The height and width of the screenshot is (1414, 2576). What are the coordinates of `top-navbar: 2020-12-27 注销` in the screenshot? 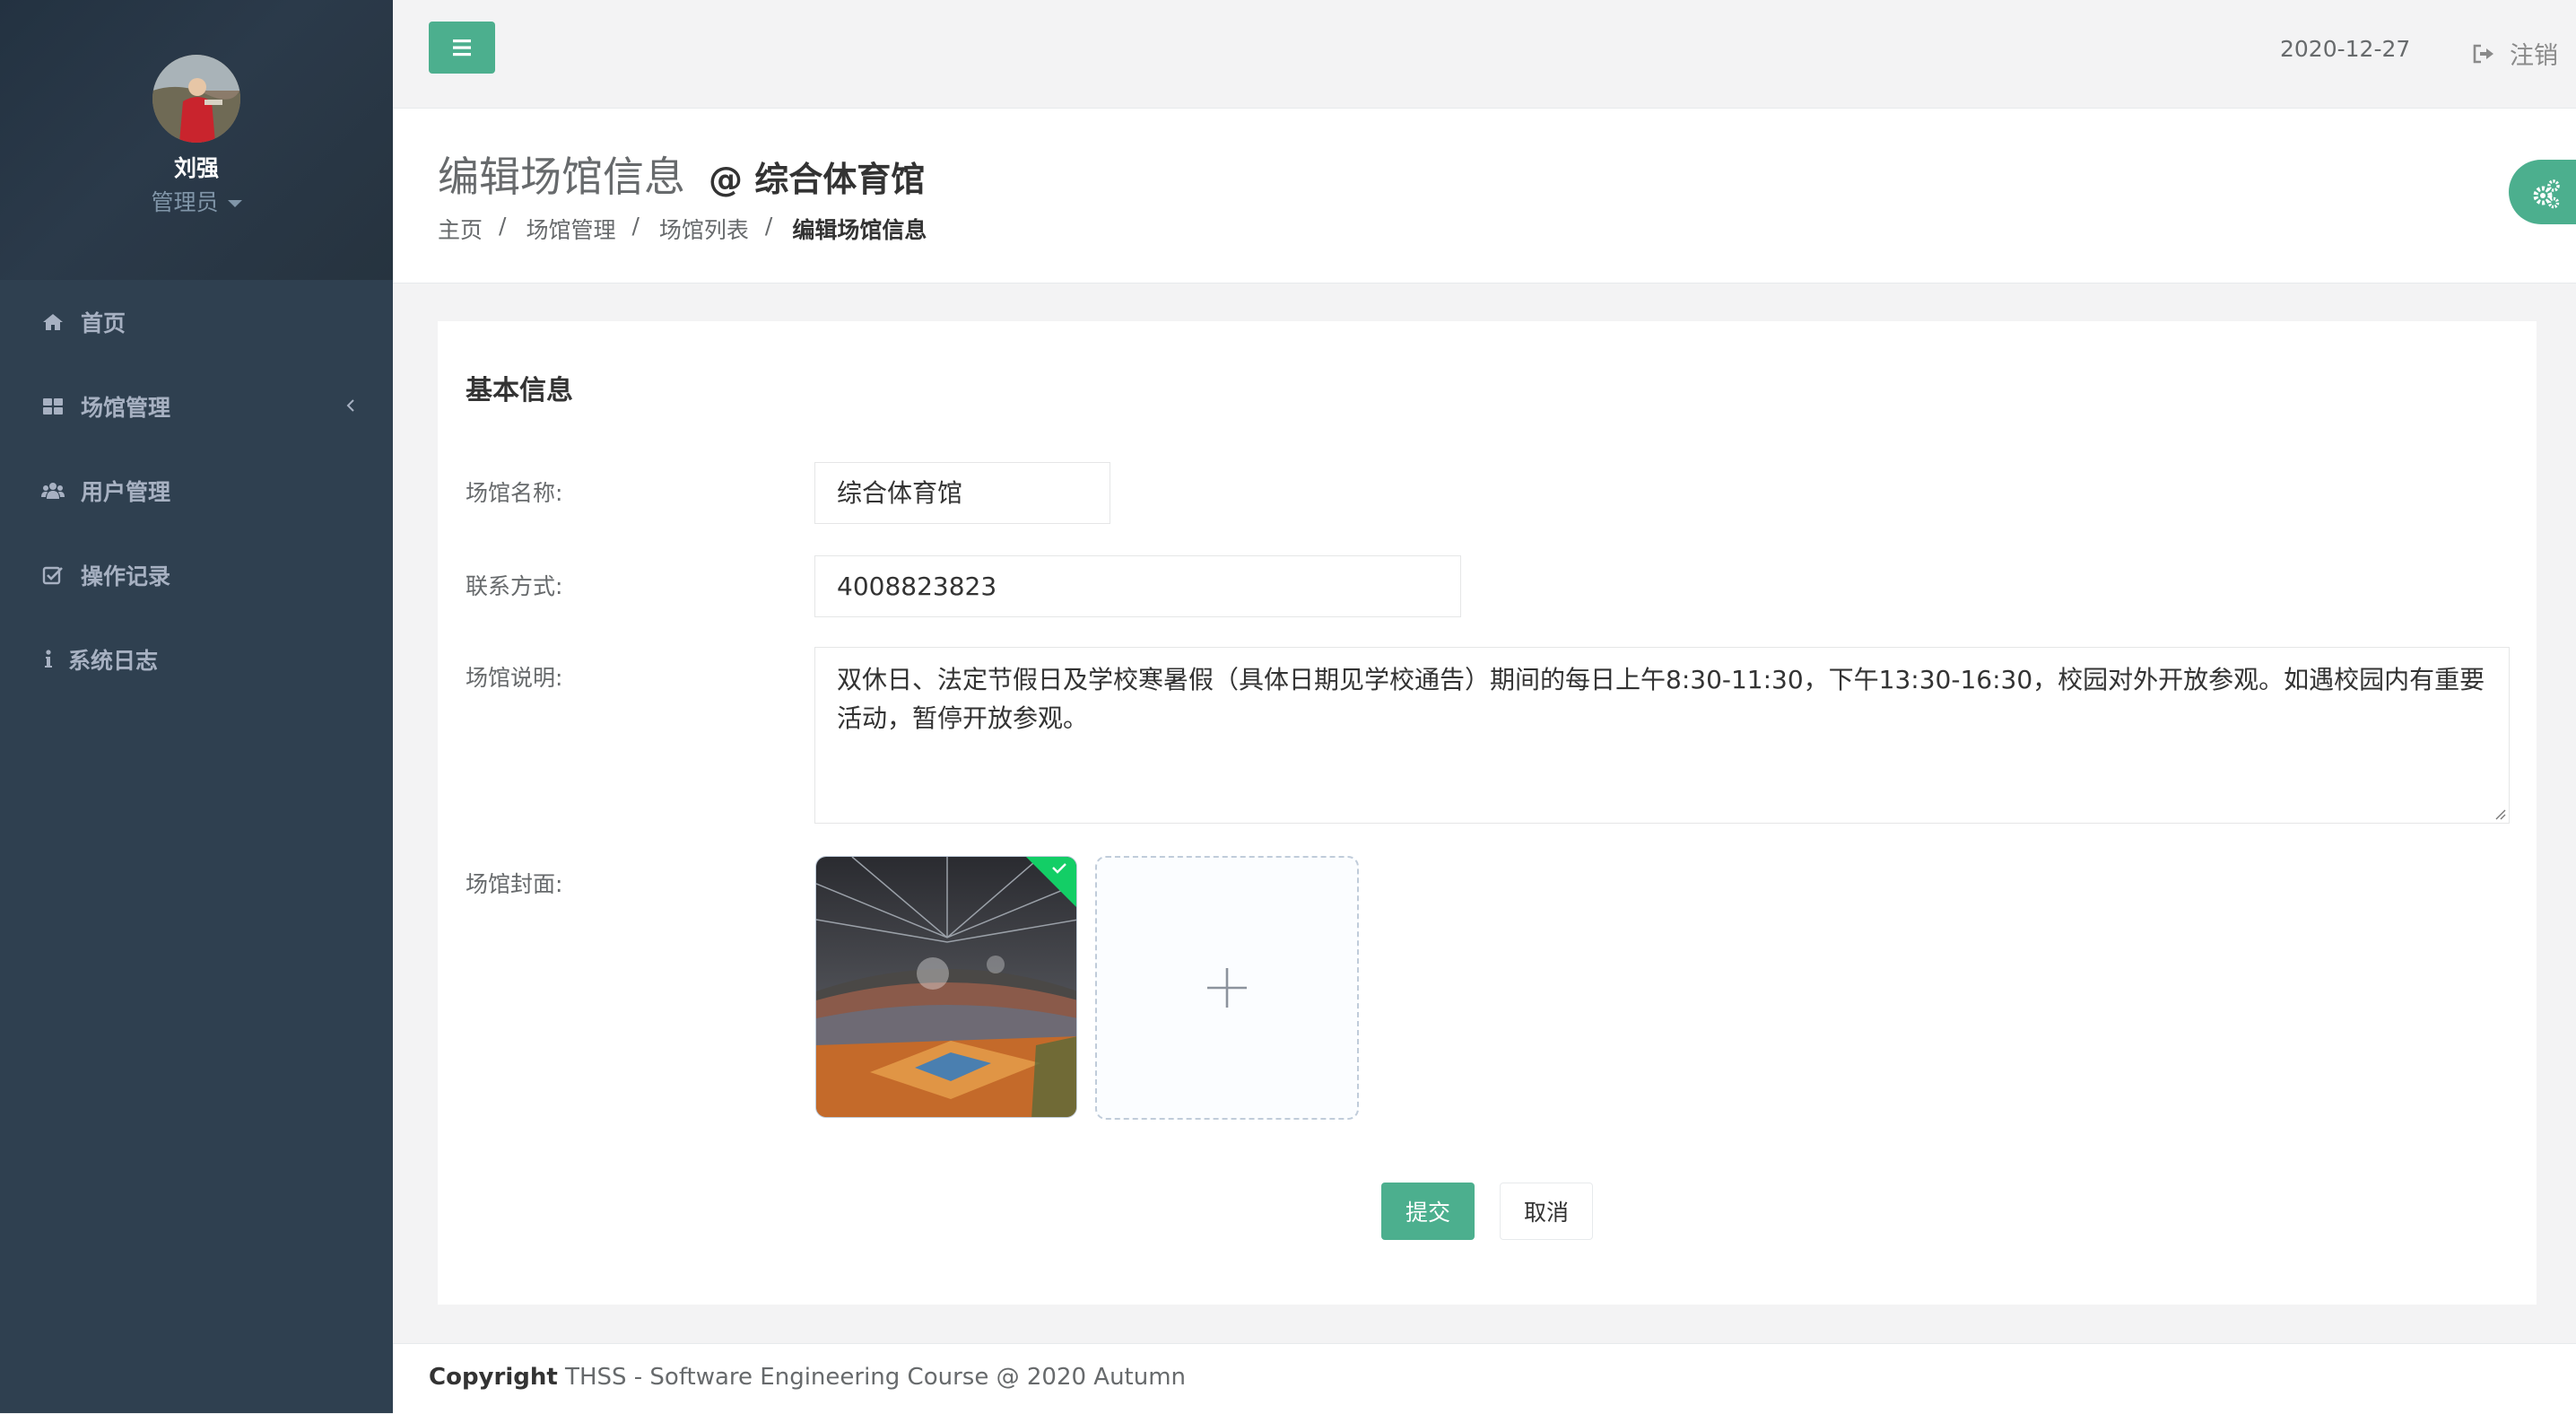 It's located at (1484, 54).